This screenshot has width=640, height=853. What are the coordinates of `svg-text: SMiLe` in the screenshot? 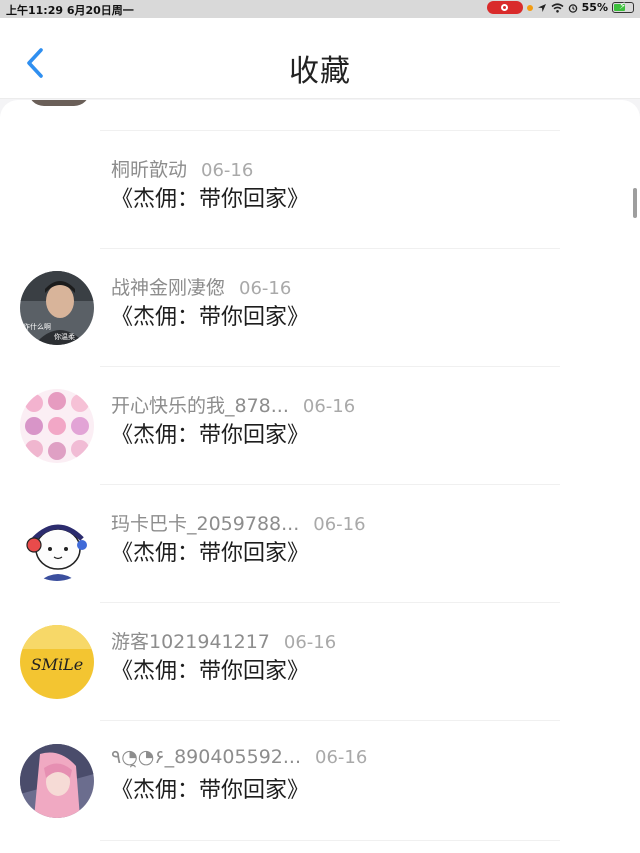 It's located at (57, 664).